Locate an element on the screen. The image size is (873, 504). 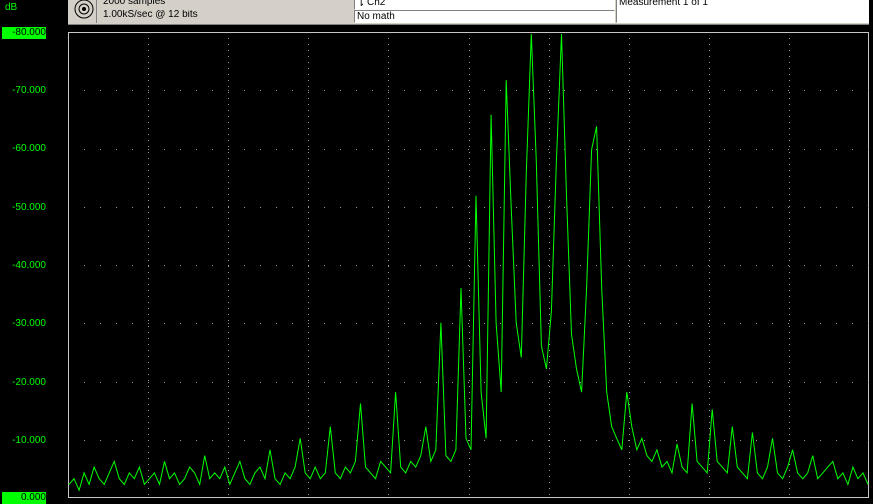
scope-button is located at coordinates (83, 11).